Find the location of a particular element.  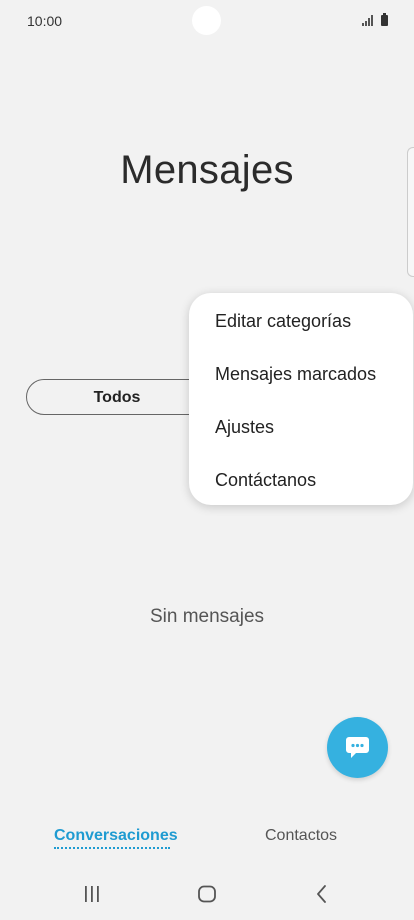

menu-item-starred-messages: Mensajes marcados is located at coordinates (295, 374).